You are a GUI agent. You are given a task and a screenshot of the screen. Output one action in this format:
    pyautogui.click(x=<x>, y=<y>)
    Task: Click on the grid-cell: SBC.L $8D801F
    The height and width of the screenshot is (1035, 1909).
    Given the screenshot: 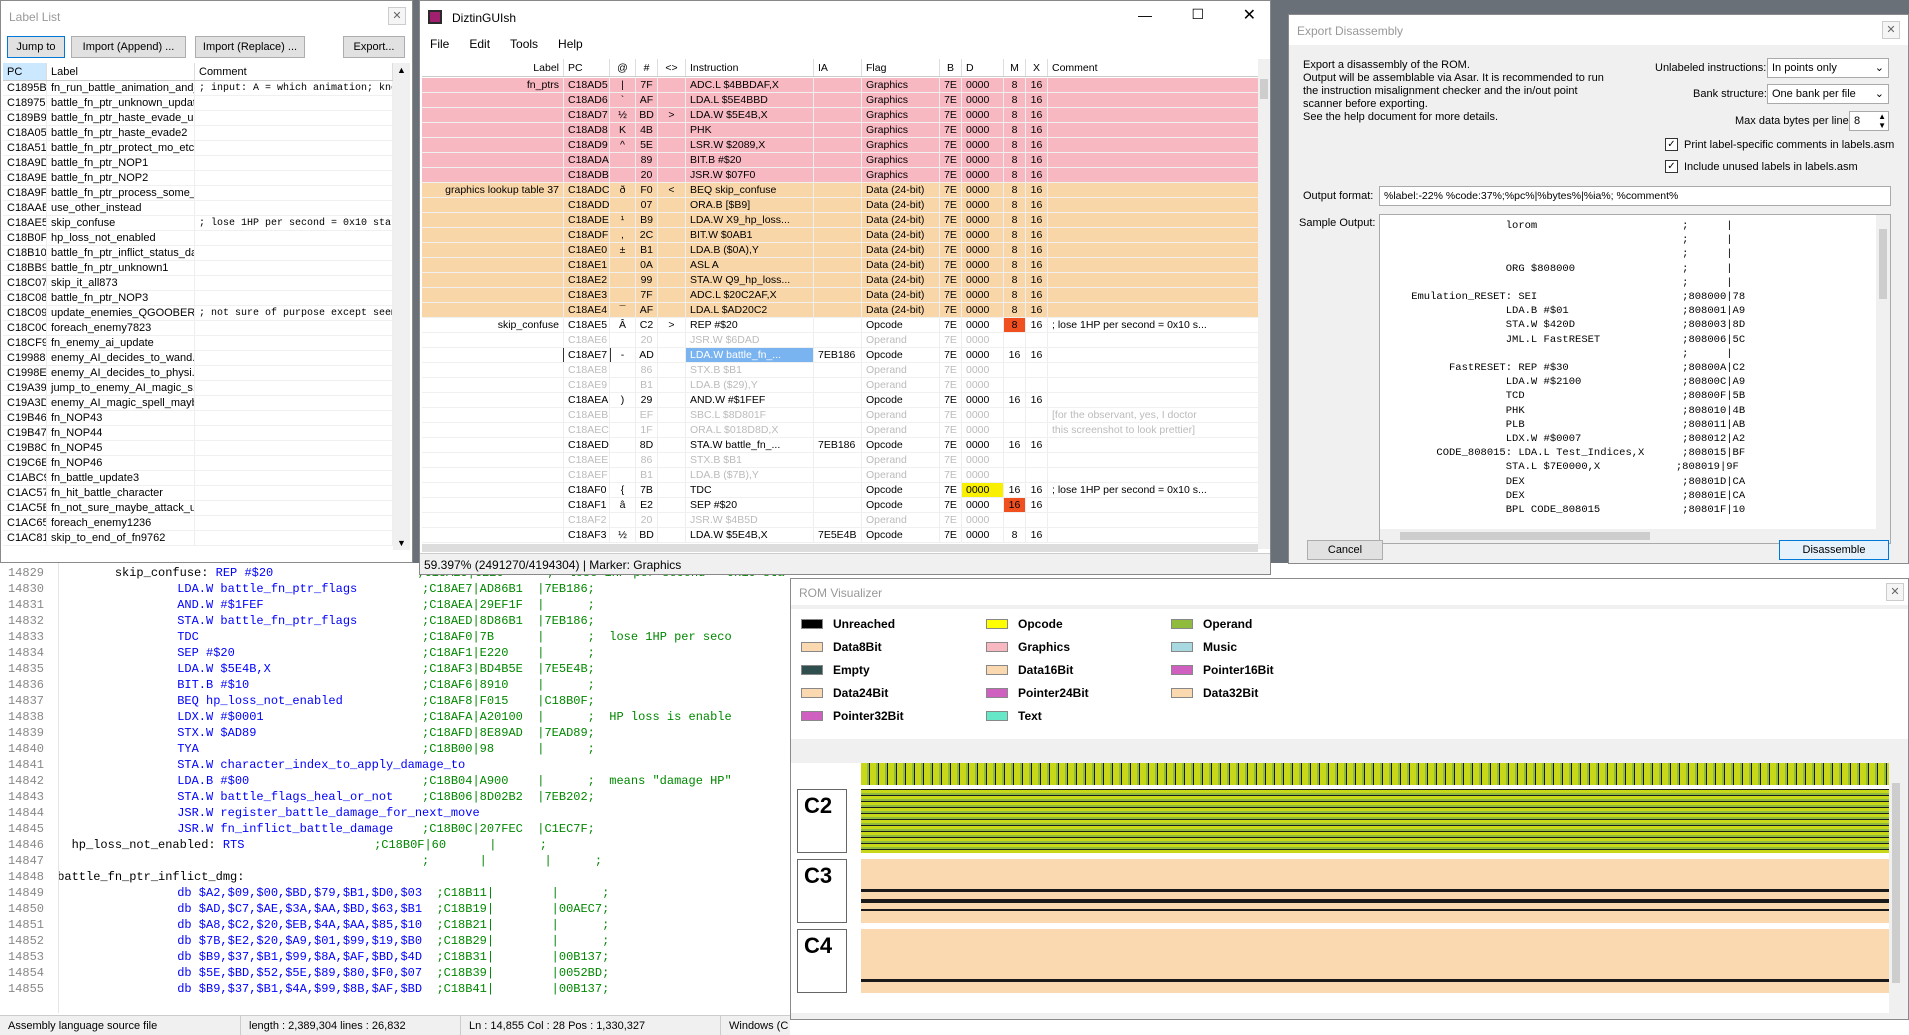 What is the action you would take?
    pyautogui.click(x=750, y=415)
    